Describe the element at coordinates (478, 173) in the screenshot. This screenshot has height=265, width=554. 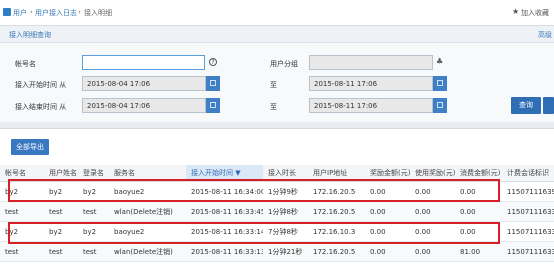
I see `column-header: 消费金额(元)` at that location.